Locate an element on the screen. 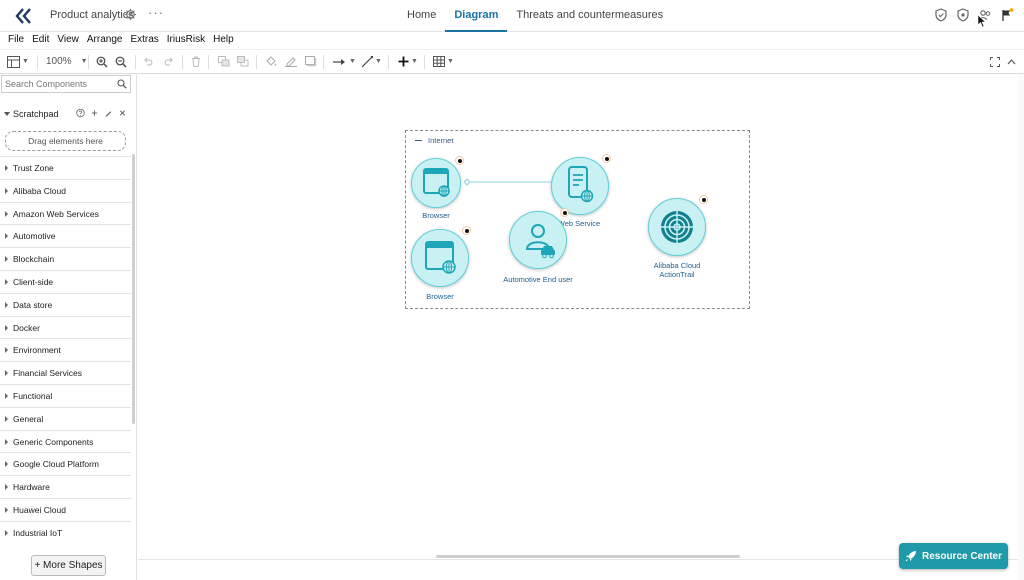  redo-icon is located at coordinates (168, 61).